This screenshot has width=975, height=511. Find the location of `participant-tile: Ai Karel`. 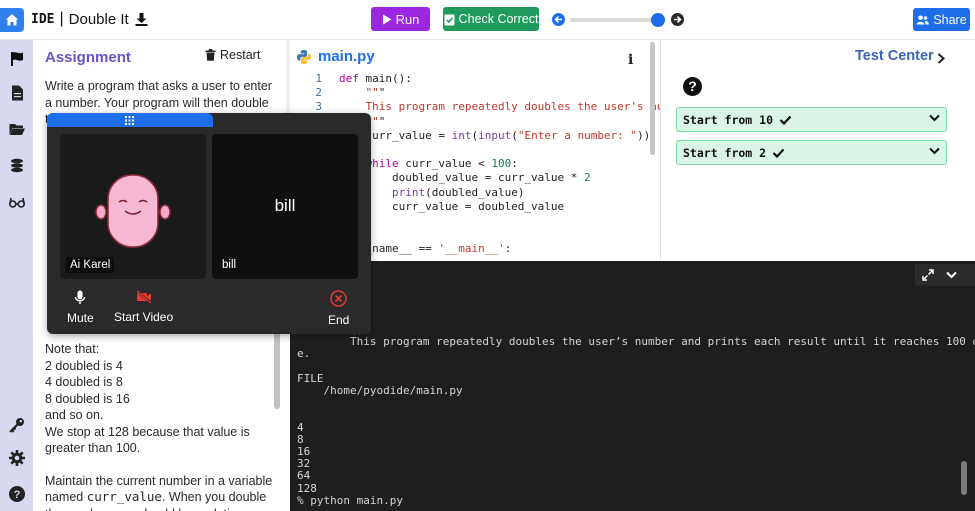

participant-tile: Ai Karel is located at coordinates (133, 206).